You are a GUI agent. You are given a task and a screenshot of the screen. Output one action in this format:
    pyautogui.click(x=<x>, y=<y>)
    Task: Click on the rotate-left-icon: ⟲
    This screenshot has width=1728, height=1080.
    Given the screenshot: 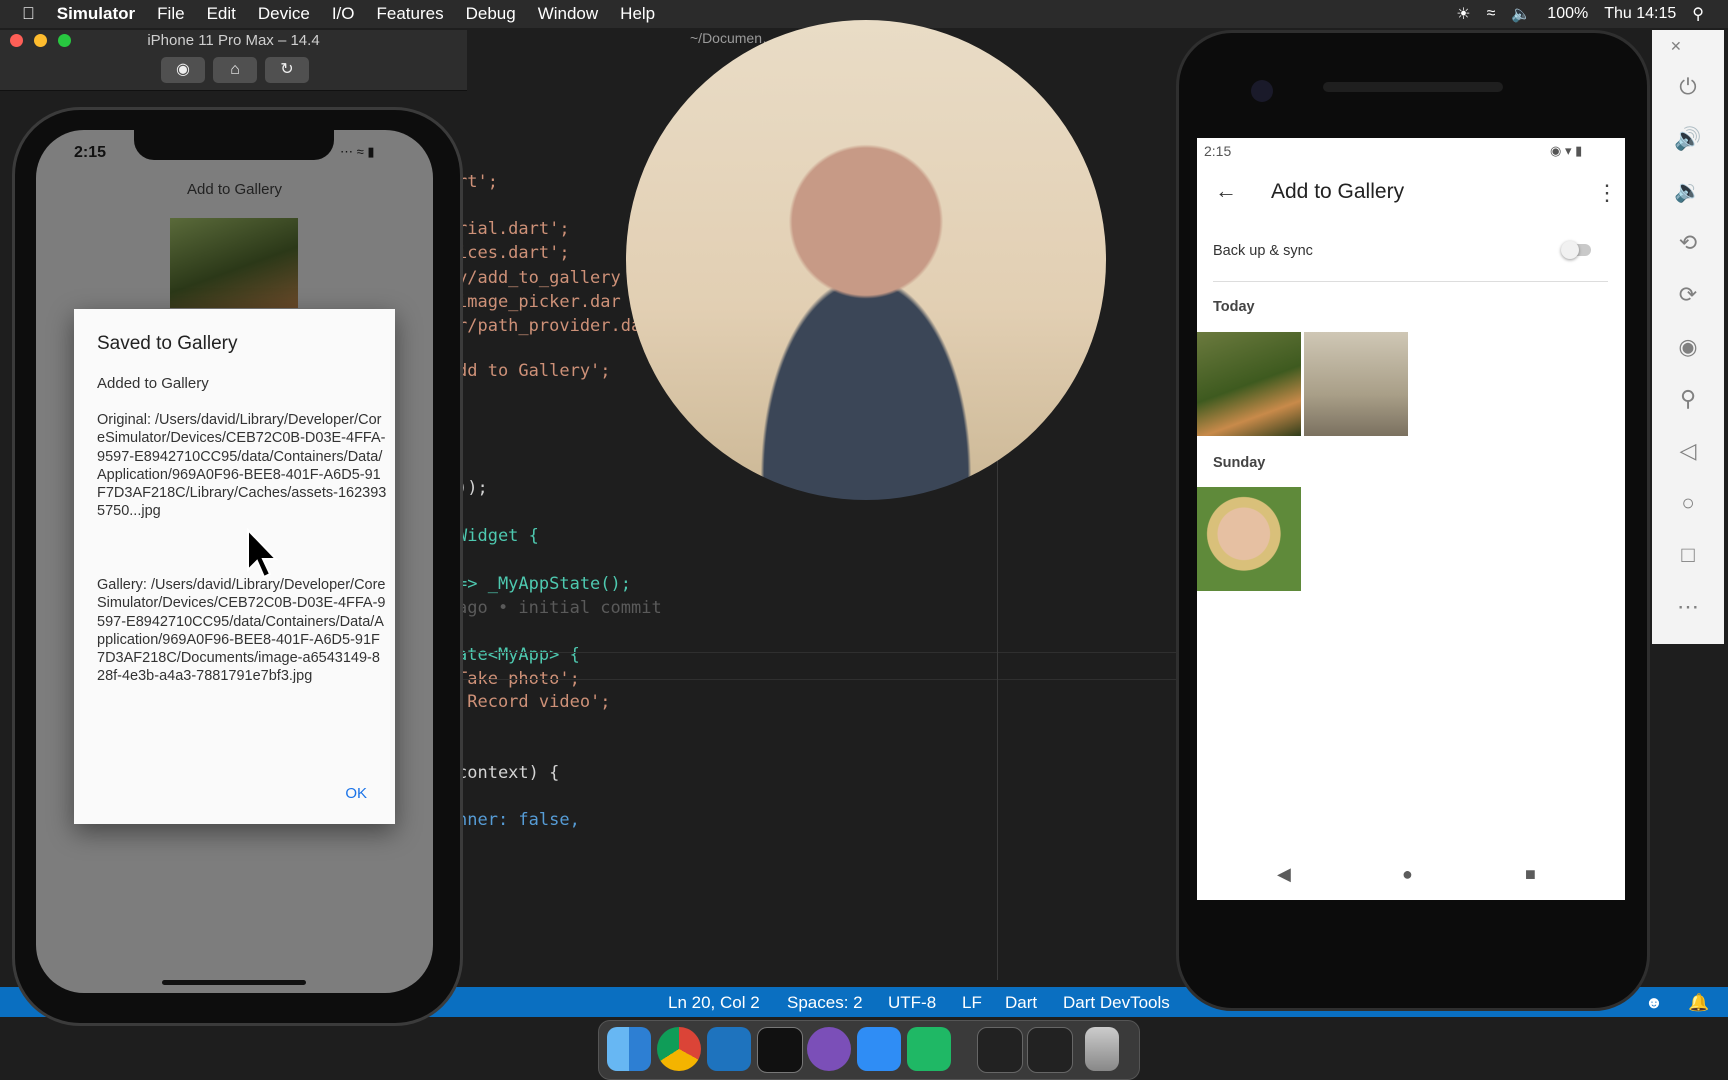 What is the action you would take?
    pyautogui.click(x=1688, y=243)
    